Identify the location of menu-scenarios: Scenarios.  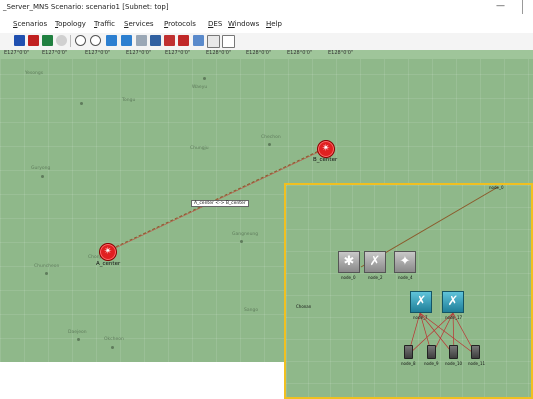
(30, 24).